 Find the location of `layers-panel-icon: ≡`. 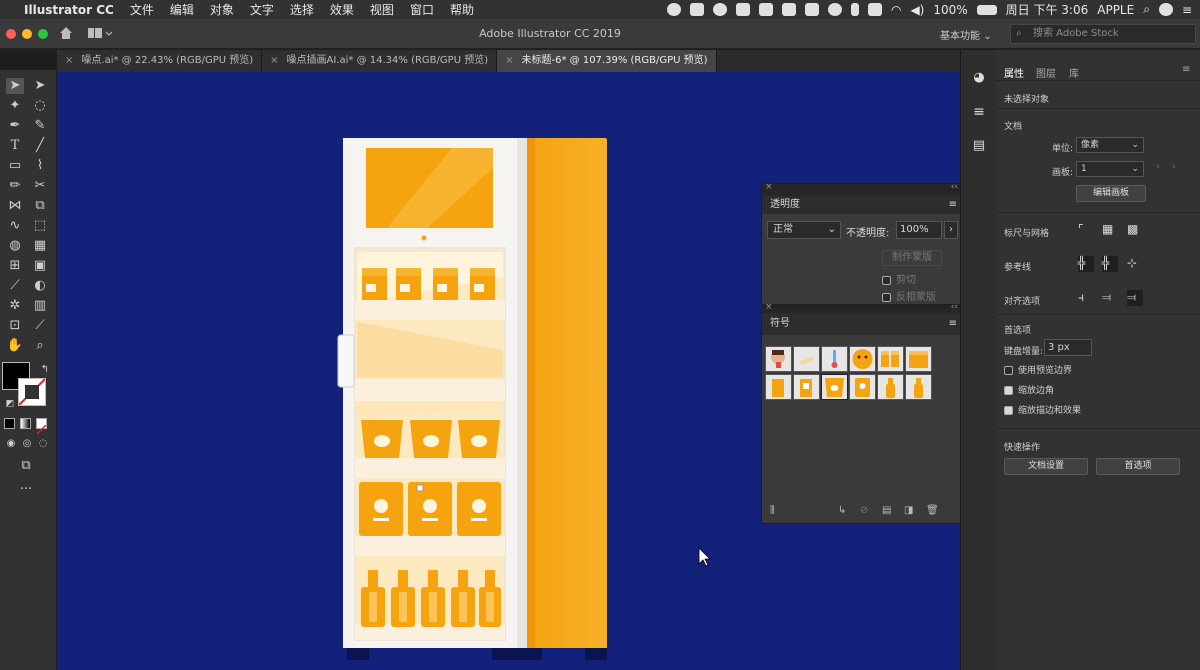

layers-panel-icon: ≡ is located at coordinates (979, 112).